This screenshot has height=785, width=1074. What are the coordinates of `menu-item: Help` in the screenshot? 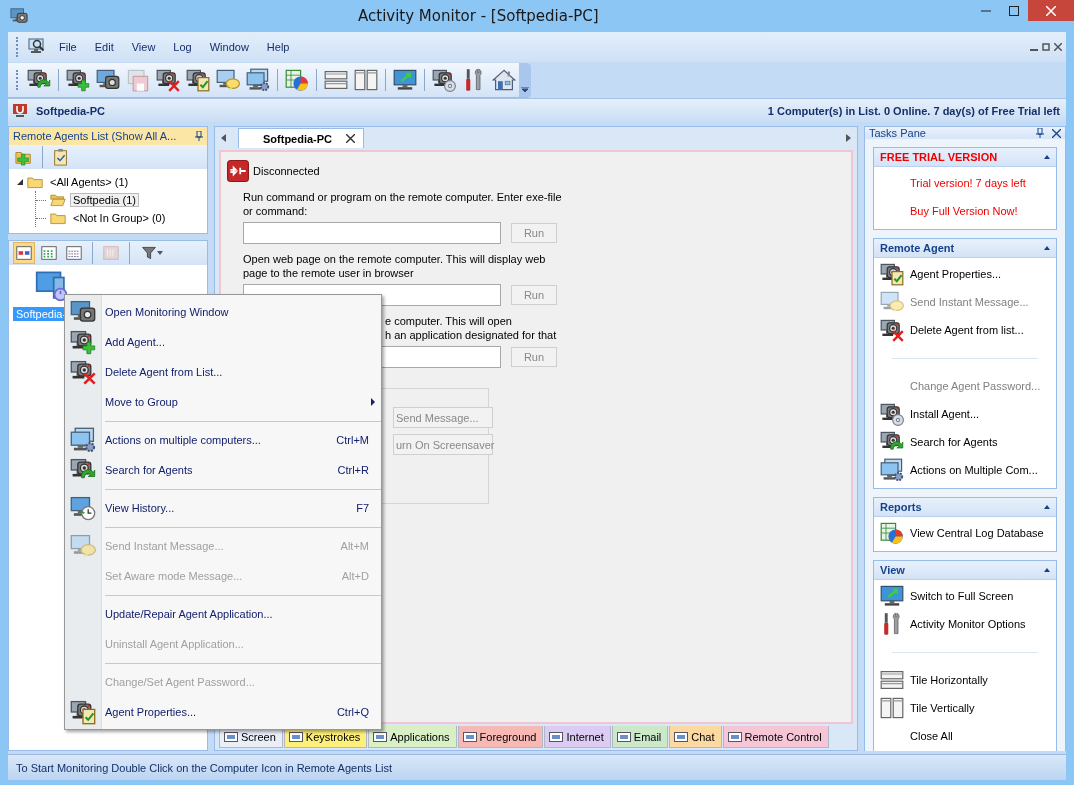 It's located at (278, 47).